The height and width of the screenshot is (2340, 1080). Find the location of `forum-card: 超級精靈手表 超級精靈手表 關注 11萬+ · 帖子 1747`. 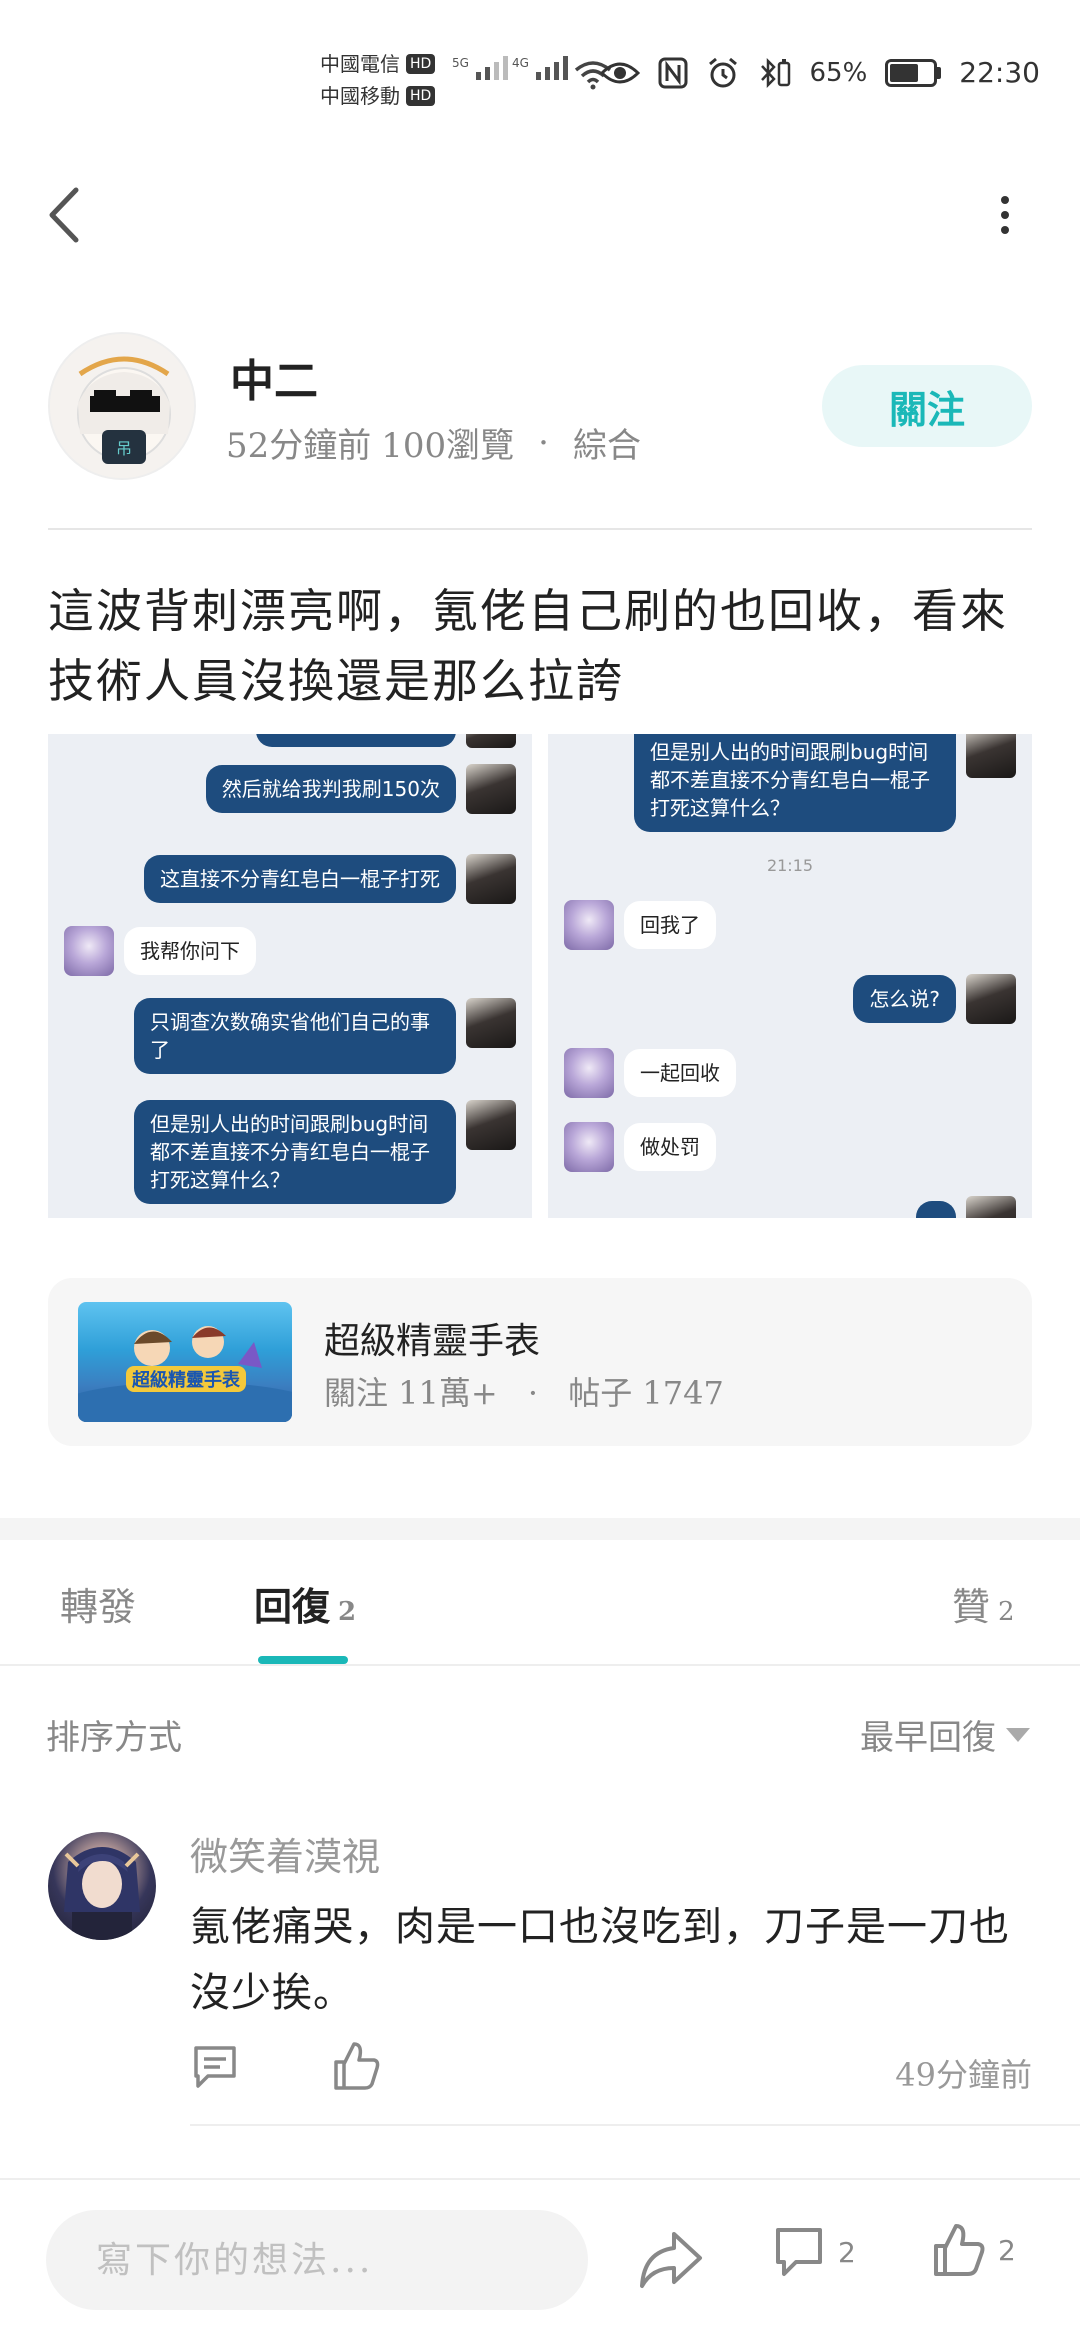

forum-card: 超級精靈手表 超級精靈手表 關注 11萬+ · 帖子 1747 is located at coordinates (540, 1362).